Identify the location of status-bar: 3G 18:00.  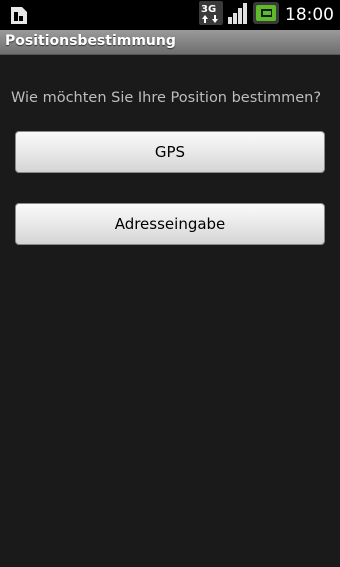
(170, 15).